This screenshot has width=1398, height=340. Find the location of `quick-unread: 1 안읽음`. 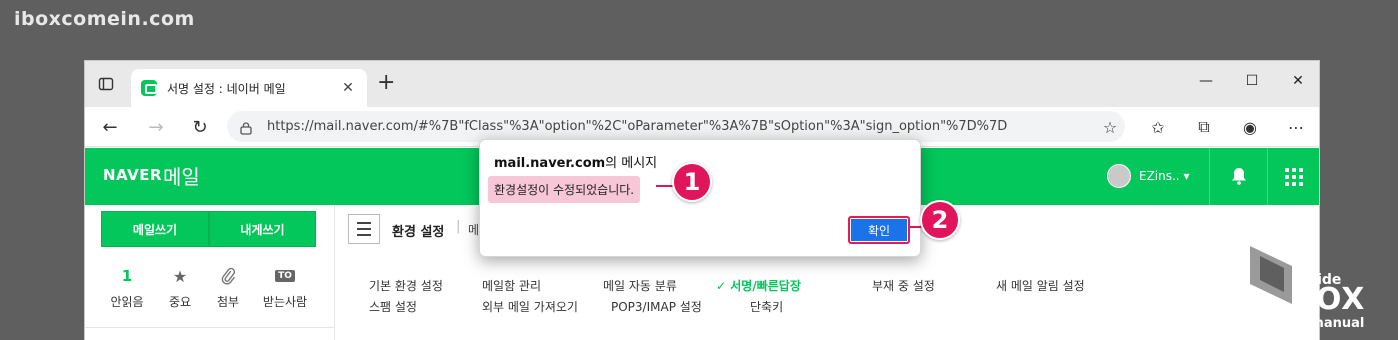

quick-unread: 1 안읽음 is located at coordinates (127, 287).